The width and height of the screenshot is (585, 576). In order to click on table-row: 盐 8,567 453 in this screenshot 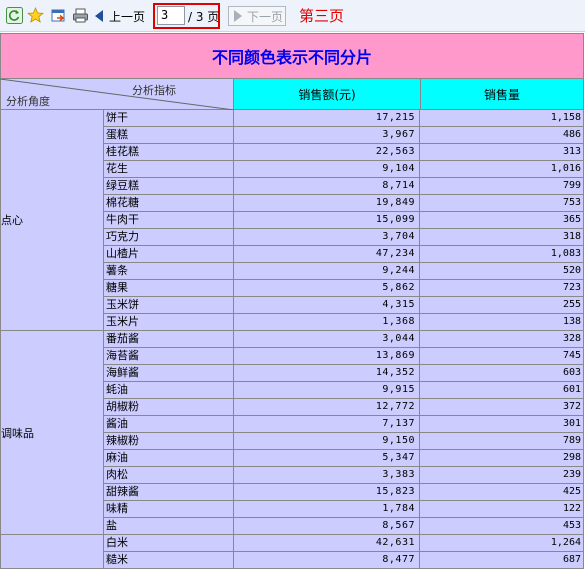, I will do `click(344, 526)`.